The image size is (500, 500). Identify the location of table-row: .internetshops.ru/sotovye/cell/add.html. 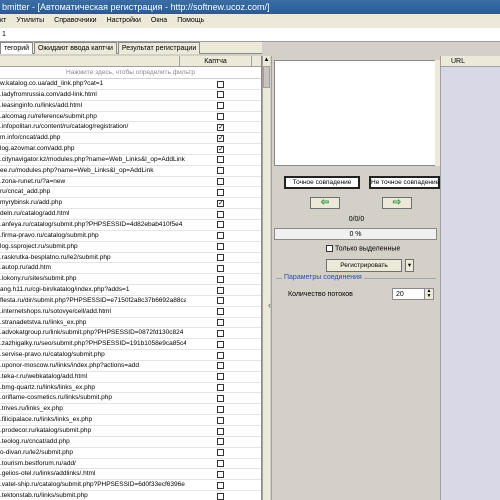
(130, 312).